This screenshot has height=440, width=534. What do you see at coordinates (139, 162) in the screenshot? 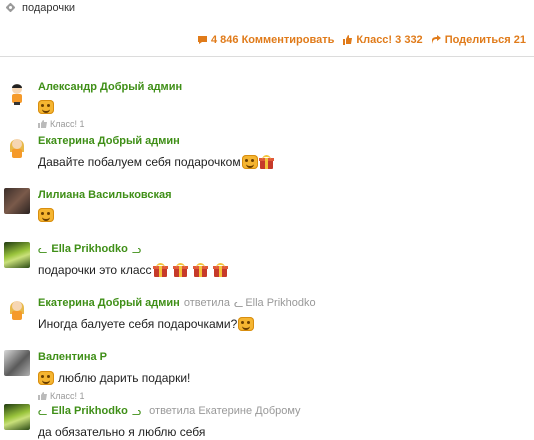
I see `comment-text-content: Давайте побалуем себя подарочком` at bounding box center [139, 162].